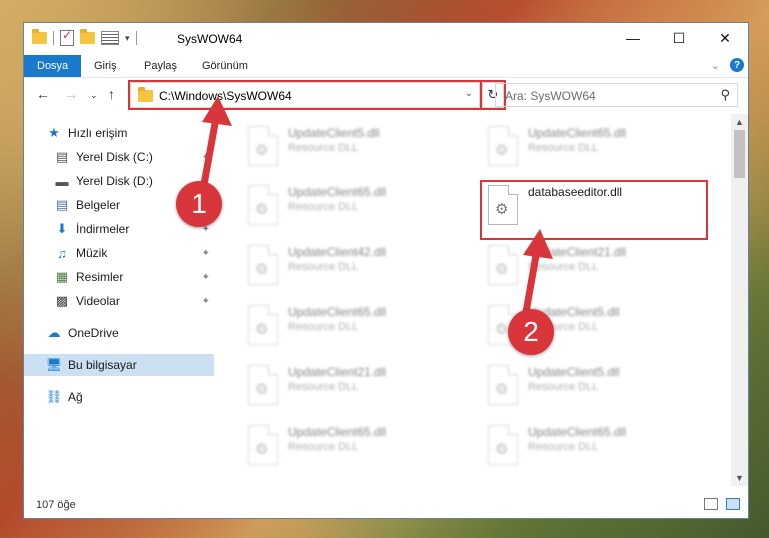  Describe the element at coordinates (199, 204) in the screenshot. I see `step-badge-1: 1` at that location.